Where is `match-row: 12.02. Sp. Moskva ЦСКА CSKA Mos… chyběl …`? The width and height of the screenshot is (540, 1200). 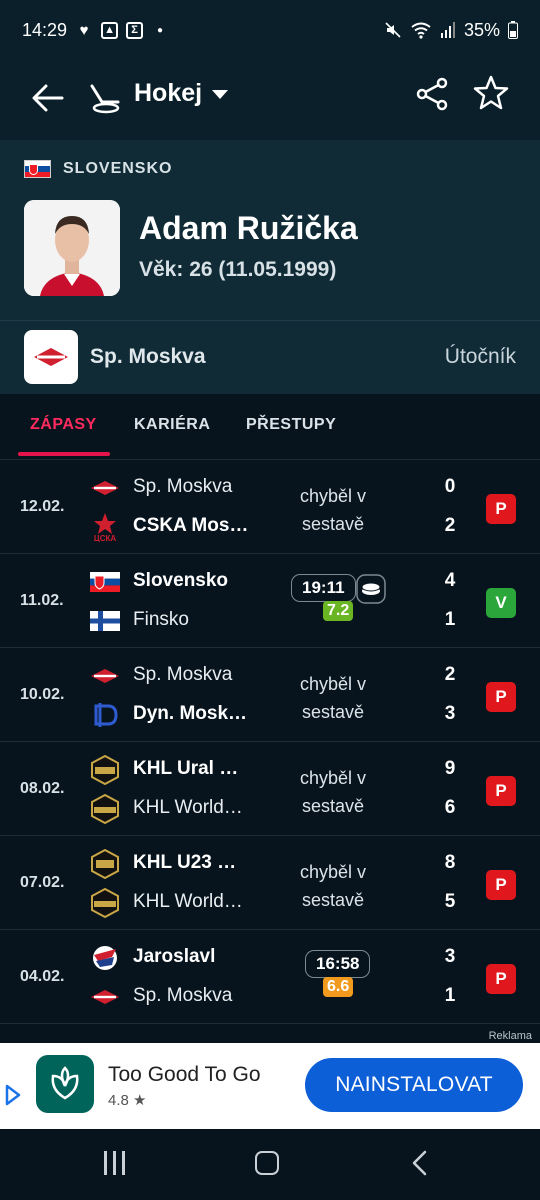
match-row: 12.02. Sp. Moskva ЦСКА CSKA Mos… chyběl … is located at coordinates (270, 507).